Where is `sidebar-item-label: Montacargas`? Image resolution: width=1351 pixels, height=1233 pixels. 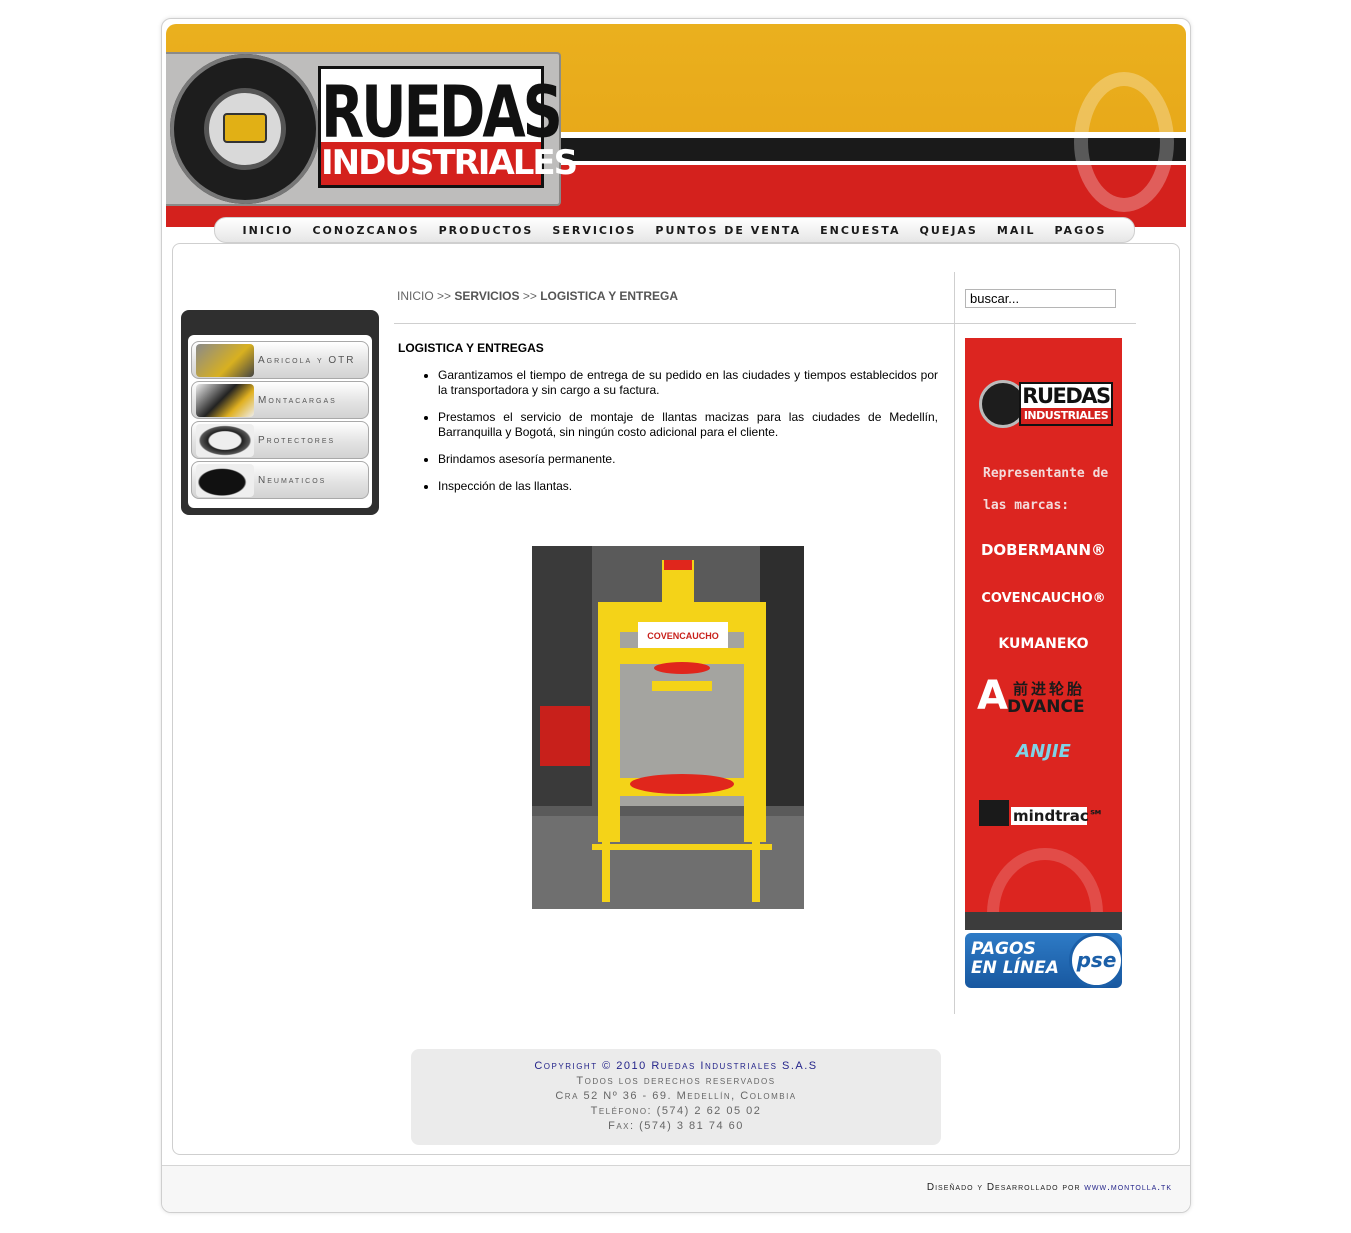 sidebar-item-label: Montacargas is located at coordinates (297, 400).